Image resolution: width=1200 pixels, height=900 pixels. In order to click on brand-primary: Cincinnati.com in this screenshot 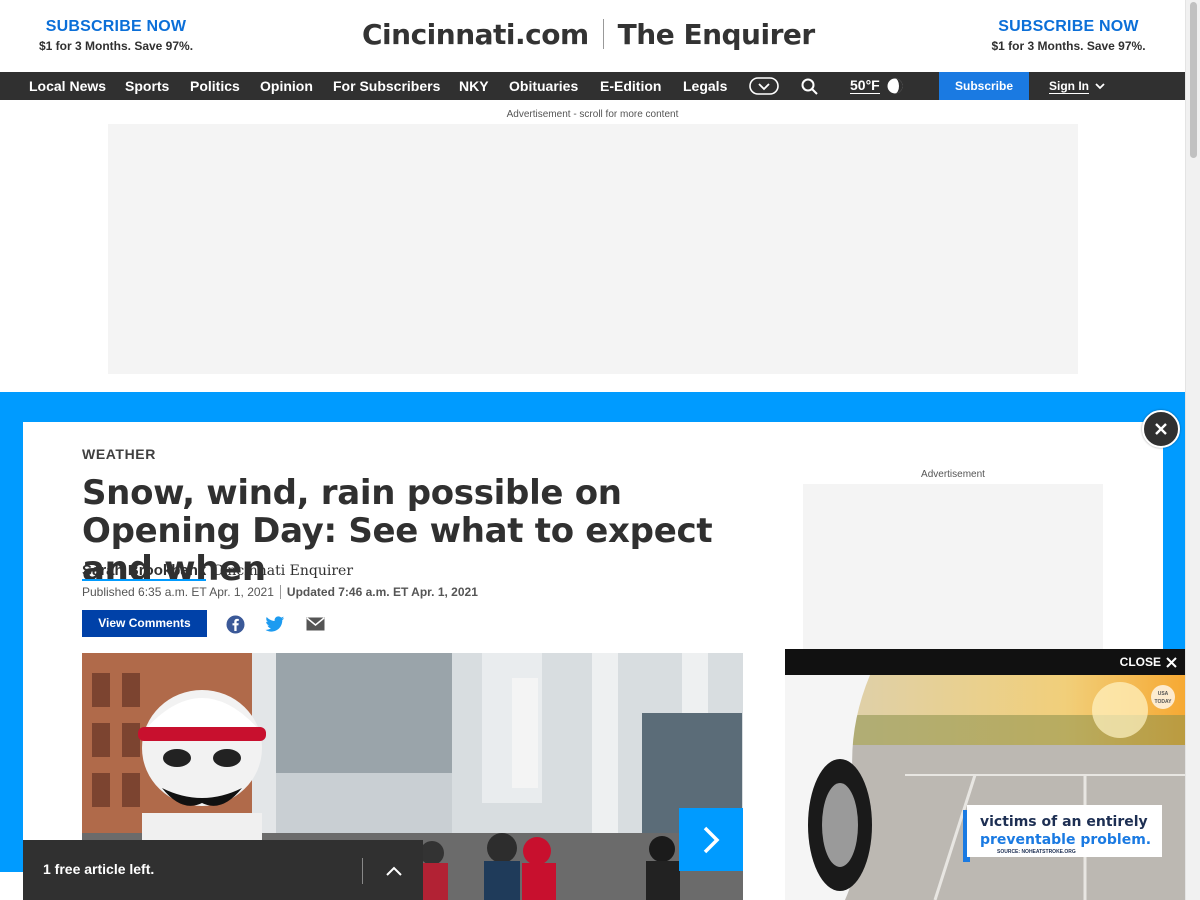, I will do `click(475, 34)`.